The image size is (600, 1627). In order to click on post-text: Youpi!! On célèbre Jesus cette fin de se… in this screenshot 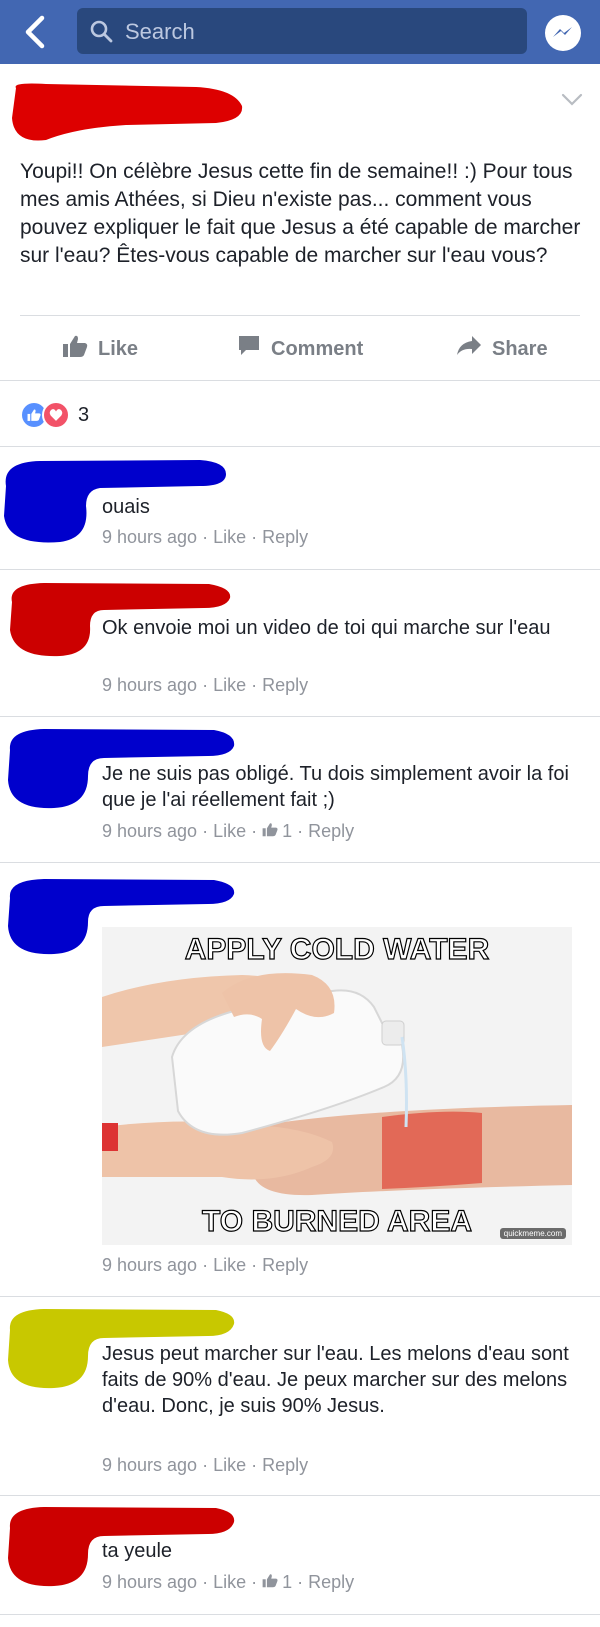, I will do `click(300, 213)`.